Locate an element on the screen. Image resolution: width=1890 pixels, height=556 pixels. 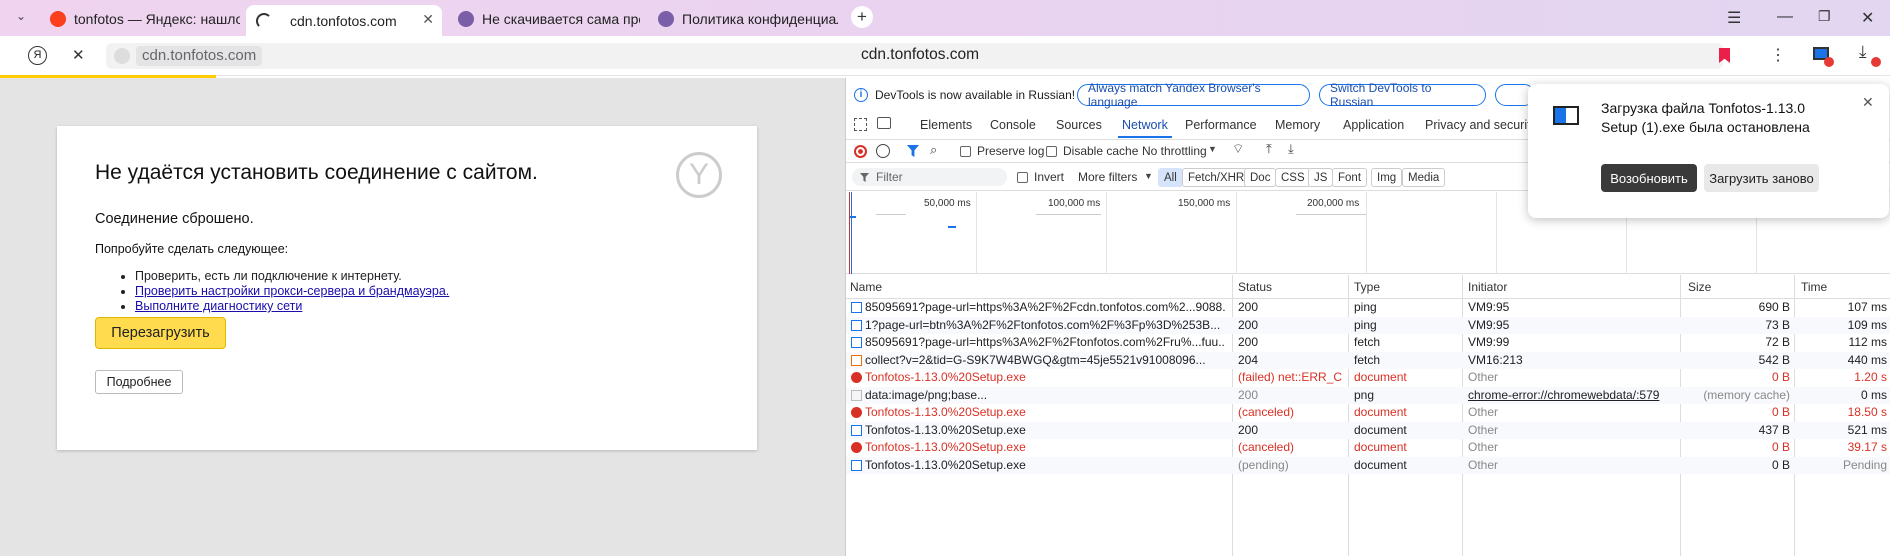
inspect-icon is located at coordinates (860, 124).